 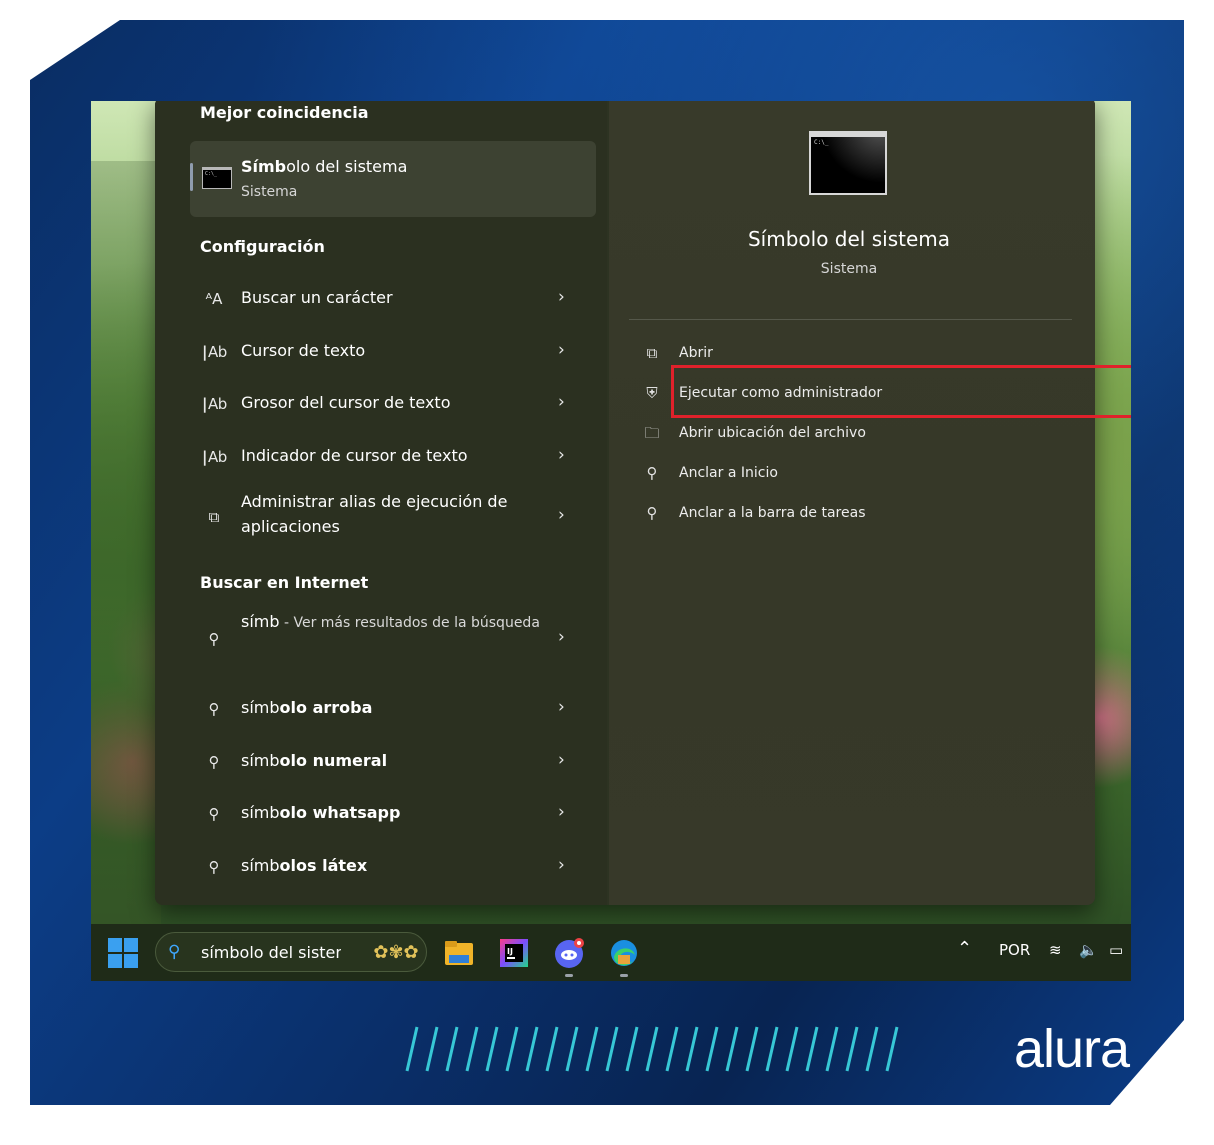 What do you see at coordinates (652, 353) in the screenshot?
I see `open-external-icon: ⧉` at bounding box center [652, 353].